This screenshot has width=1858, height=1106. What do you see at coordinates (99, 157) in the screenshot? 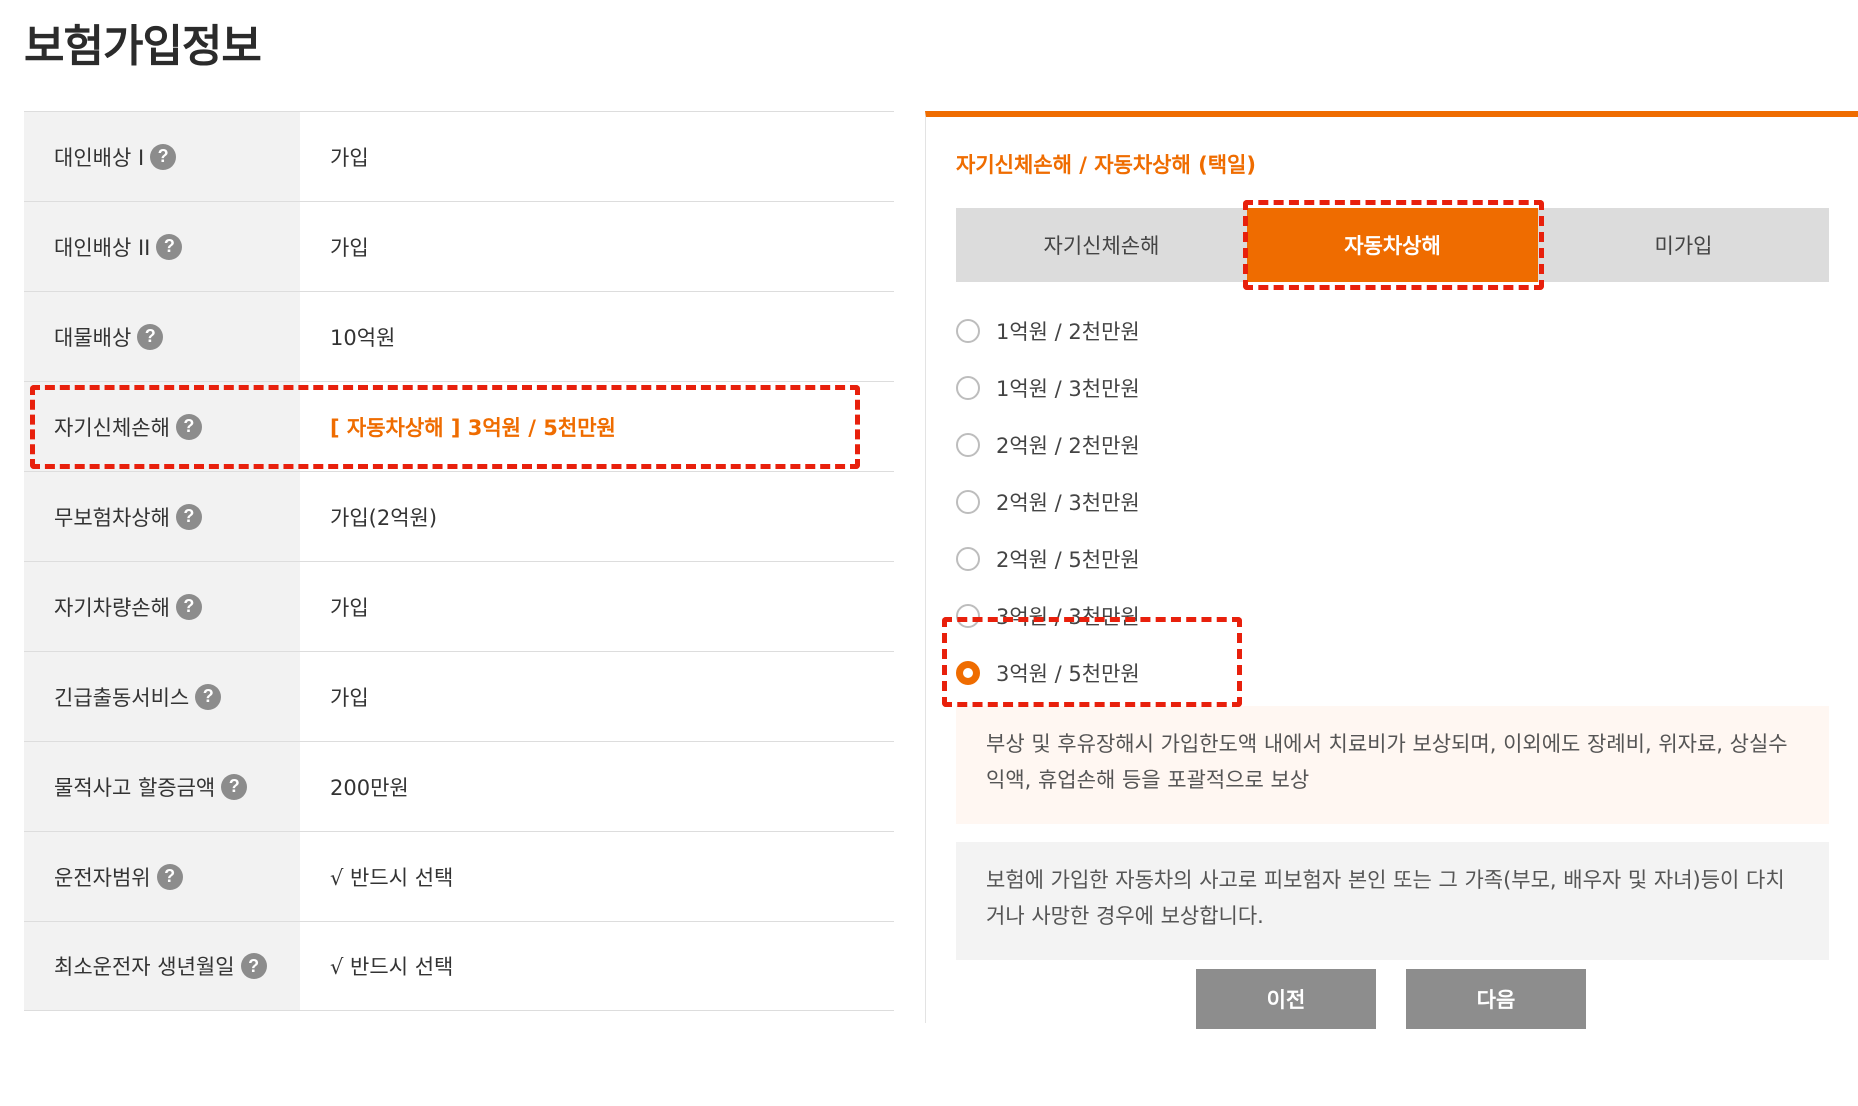
I see `info-label-text: 대인배상 I` at bounding box center [99, 157].